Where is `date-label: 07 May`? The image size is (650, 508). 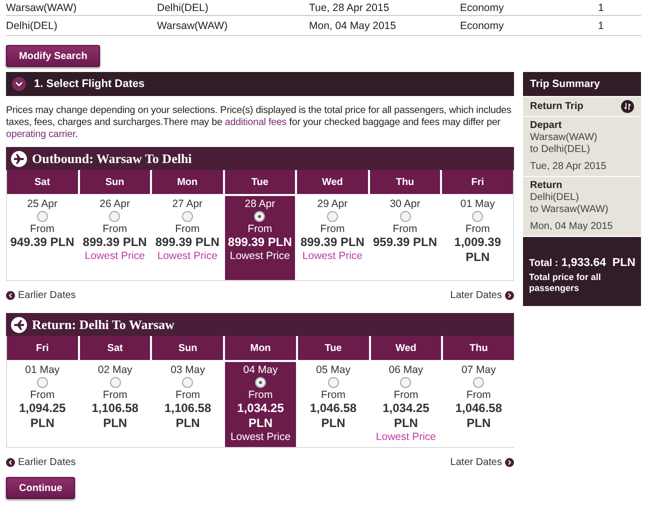 date-label: 07 May is located at coordinates (478, 370).